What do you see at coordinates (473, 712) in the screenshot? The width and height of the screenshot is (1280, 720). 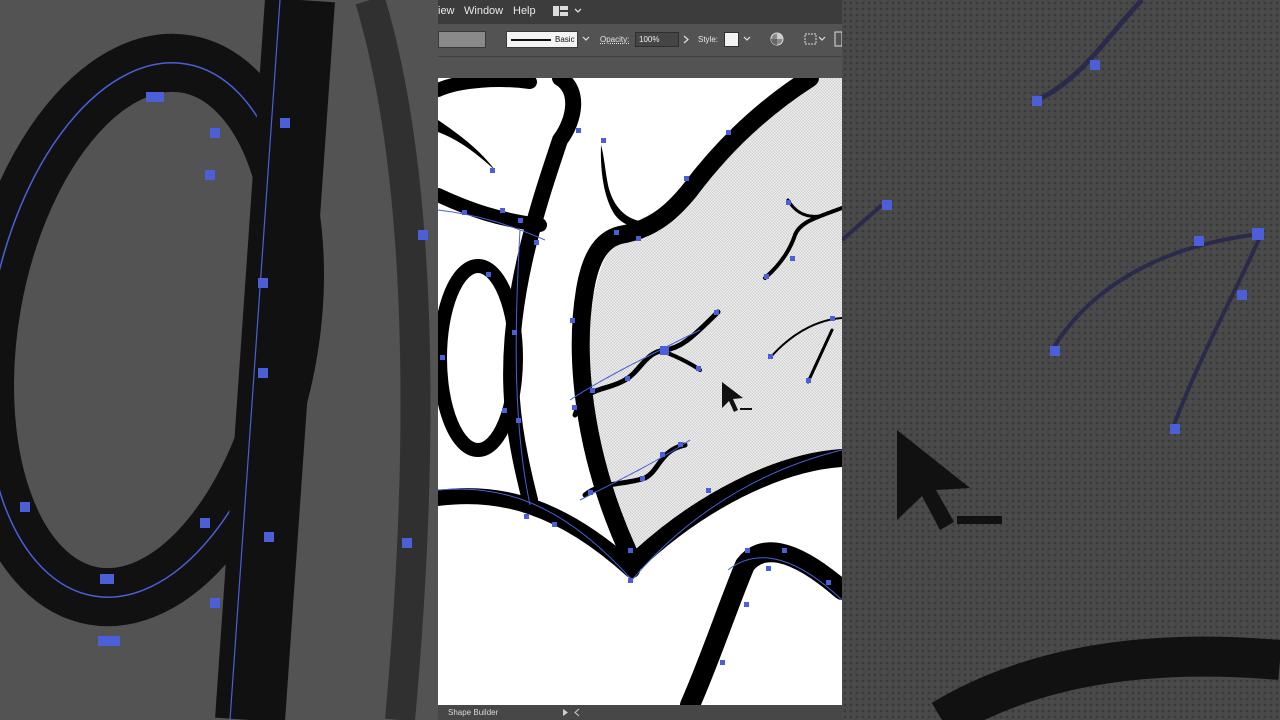 I see `current-tool-label: Shape Builder` at bounding box center [473, 712].